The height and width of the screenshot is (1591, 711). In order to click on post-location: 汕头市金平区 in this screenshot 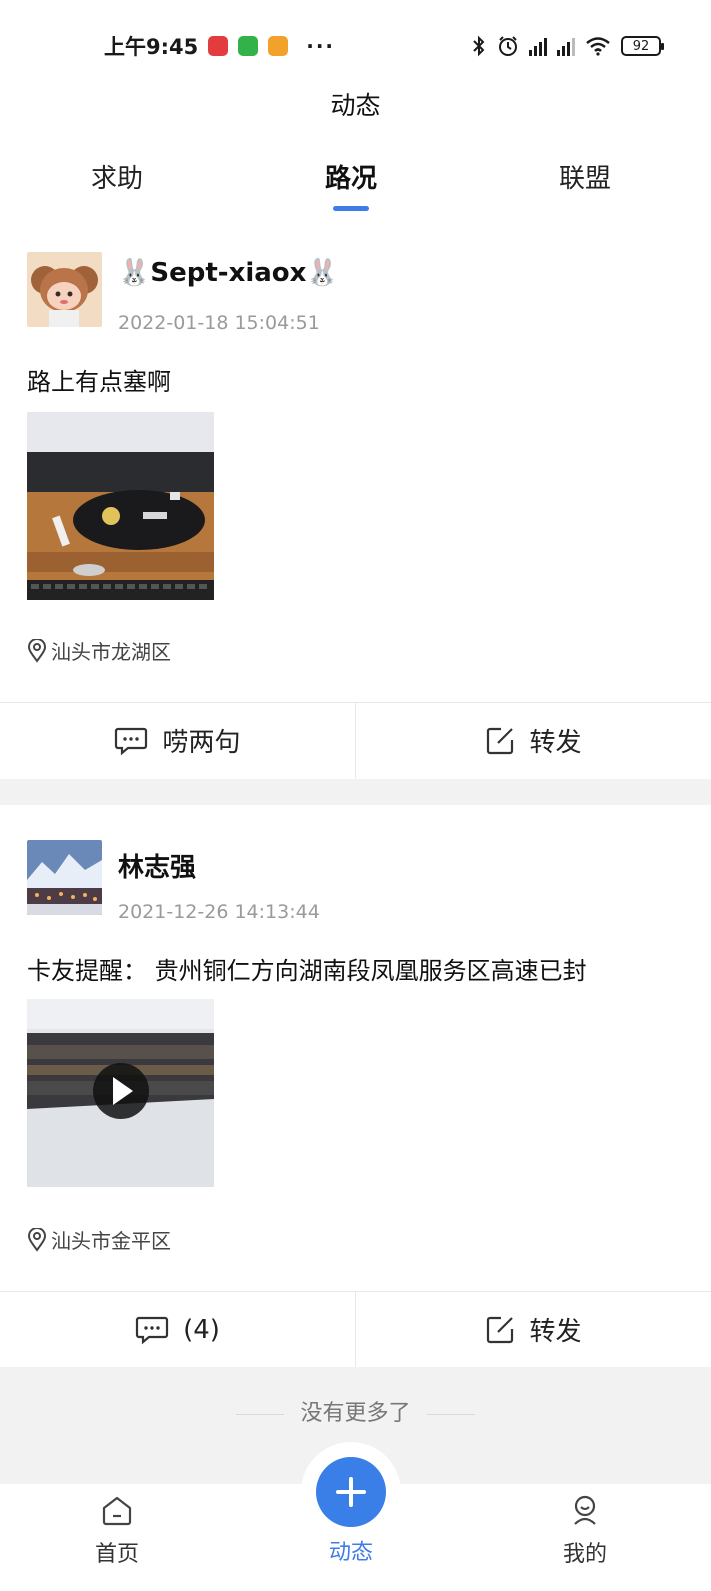, I will do `click(99, 1239)`.